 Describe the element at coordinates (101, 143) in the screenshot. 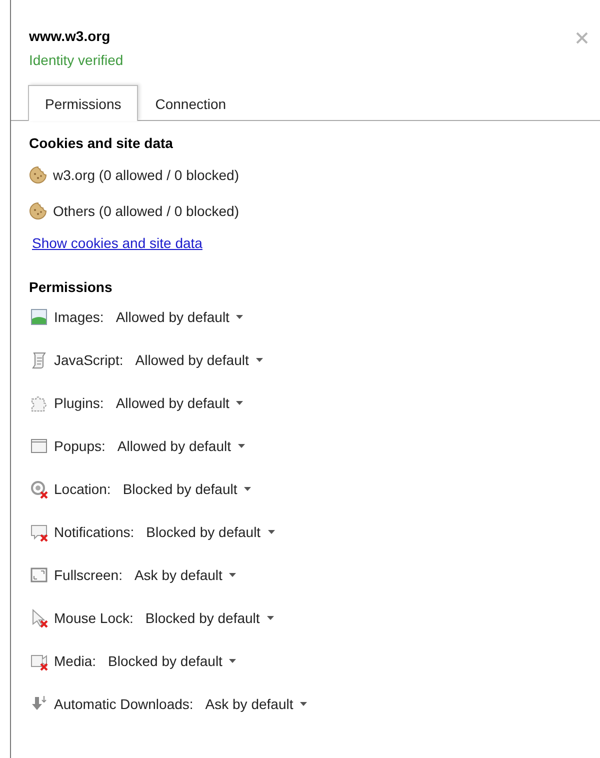

I see `section-heading: Cookies and site data` at that location.